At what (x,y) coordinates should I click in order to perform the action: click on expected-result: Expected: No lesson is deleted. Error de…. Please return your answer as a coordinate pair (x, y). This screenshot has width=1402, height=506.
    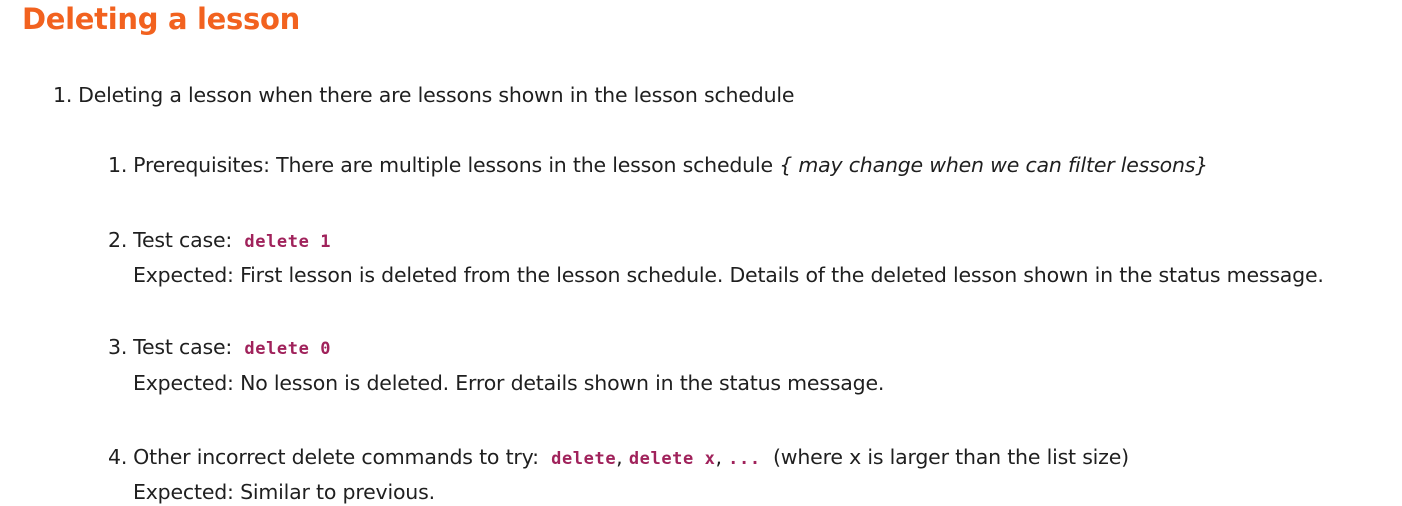
    Looking at the image, I should click on (509, 383).